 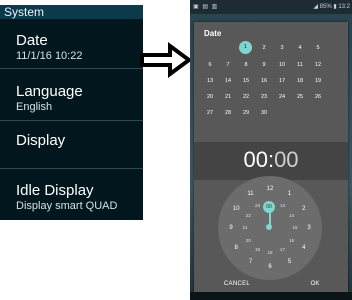 I want to click on calendar-day: 26, so click(x=318, y=97).